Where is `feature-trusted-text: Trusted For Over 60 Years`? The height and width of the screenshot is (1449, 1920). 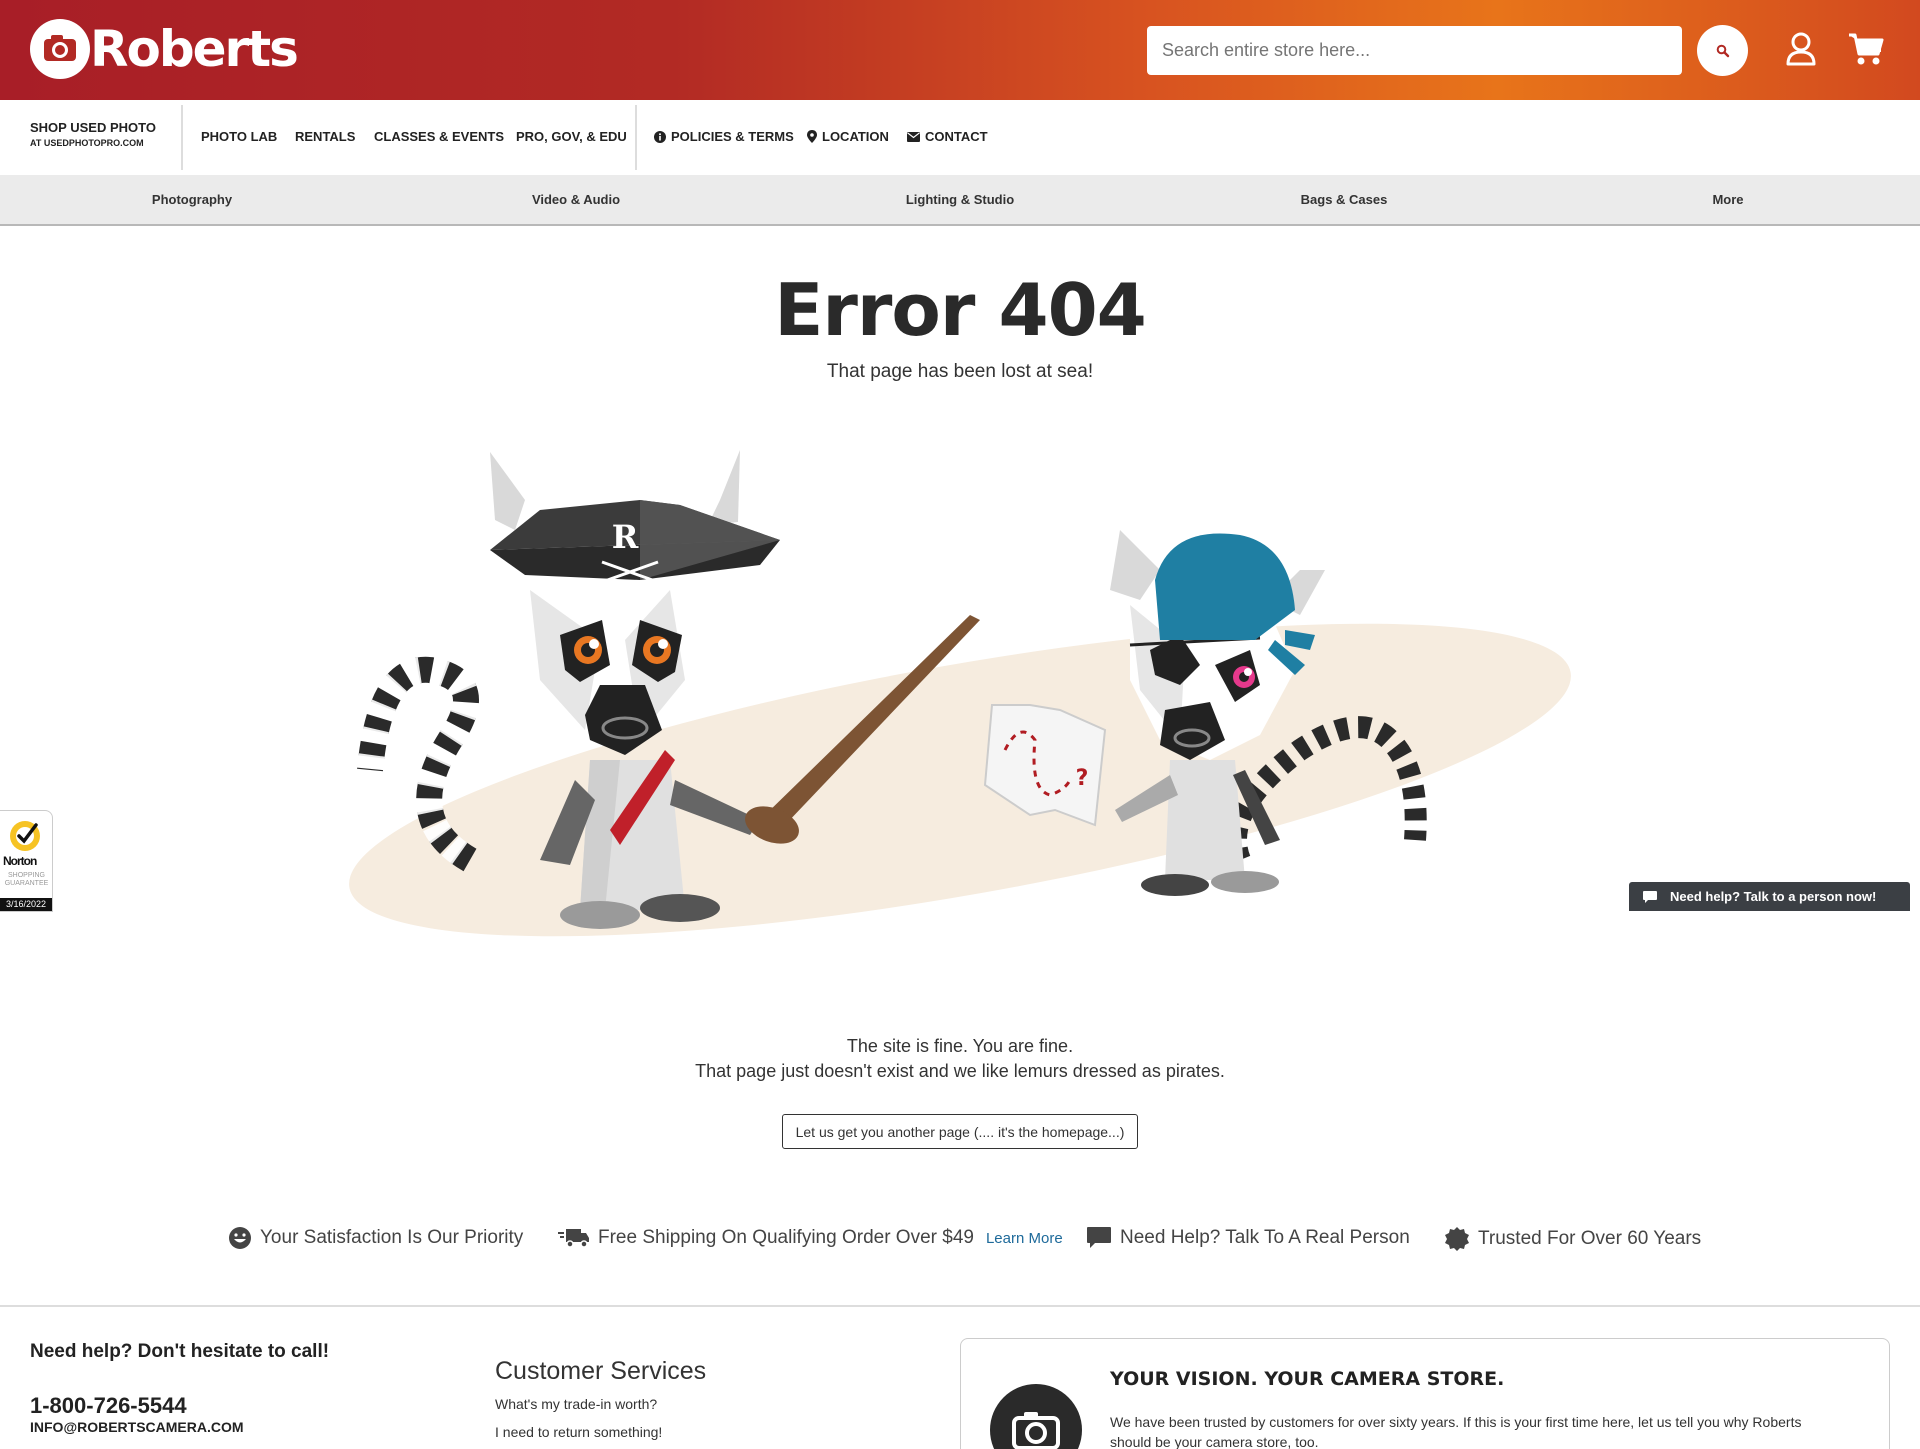
feature-trusted-text: Trusted For Over 60 Years is located at coordinates (1590, 1238).